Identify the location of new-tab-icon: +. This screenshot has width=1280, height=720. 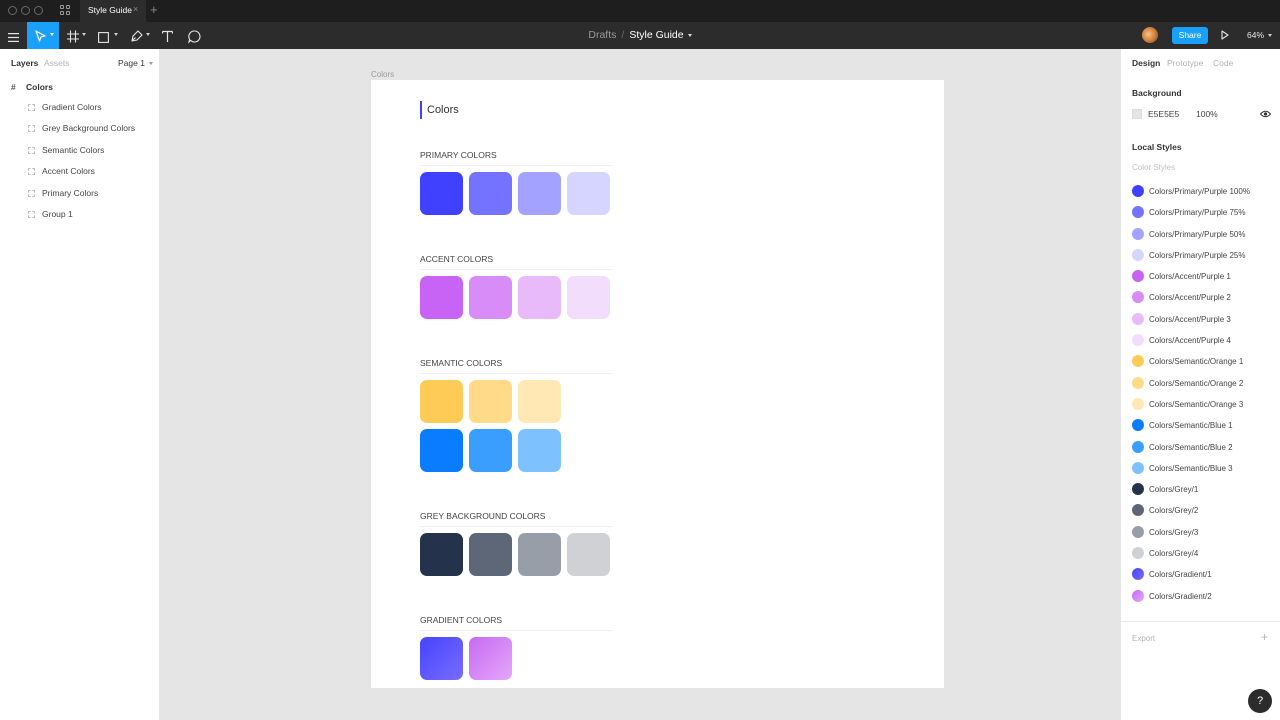
(154, 10).